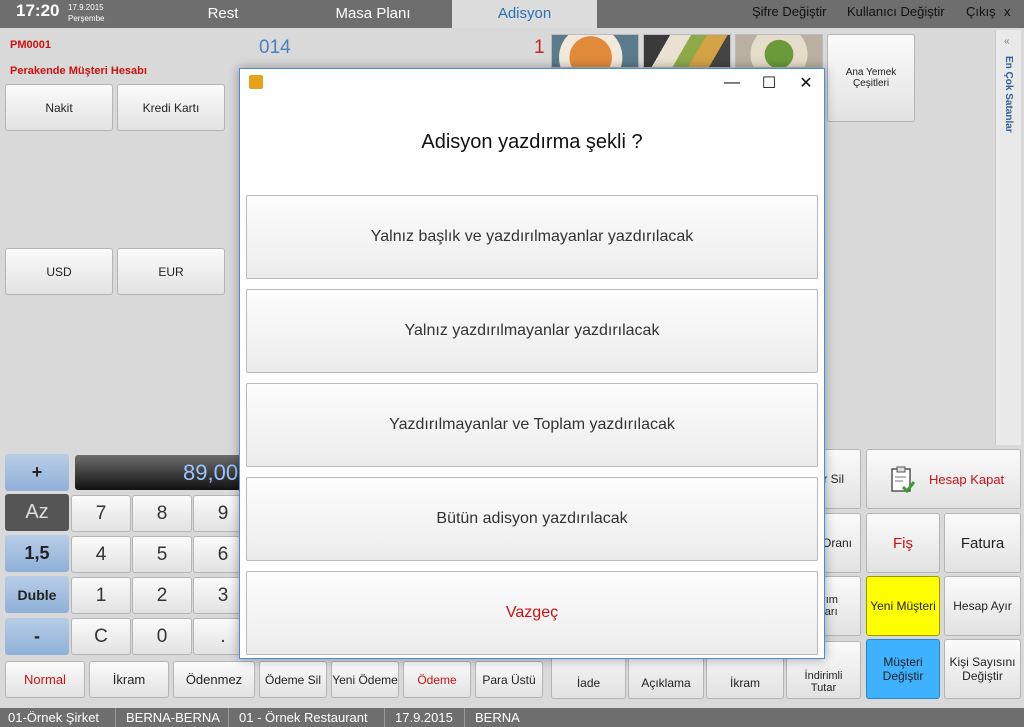 The image size is (1024, 727). I want to click on close-account-button: Hesap Kapat, so click(943, 479).